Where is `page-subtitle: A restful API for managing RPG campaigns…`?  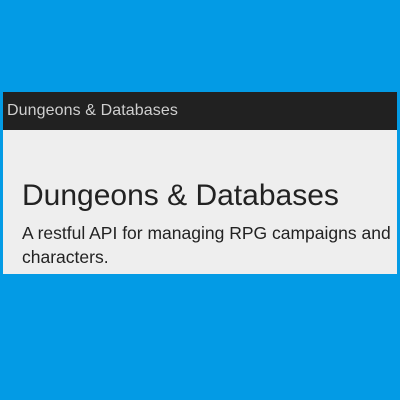 page-subtitle: A restful API for managing RPG campaigns… is located at coordinates (206, 245).